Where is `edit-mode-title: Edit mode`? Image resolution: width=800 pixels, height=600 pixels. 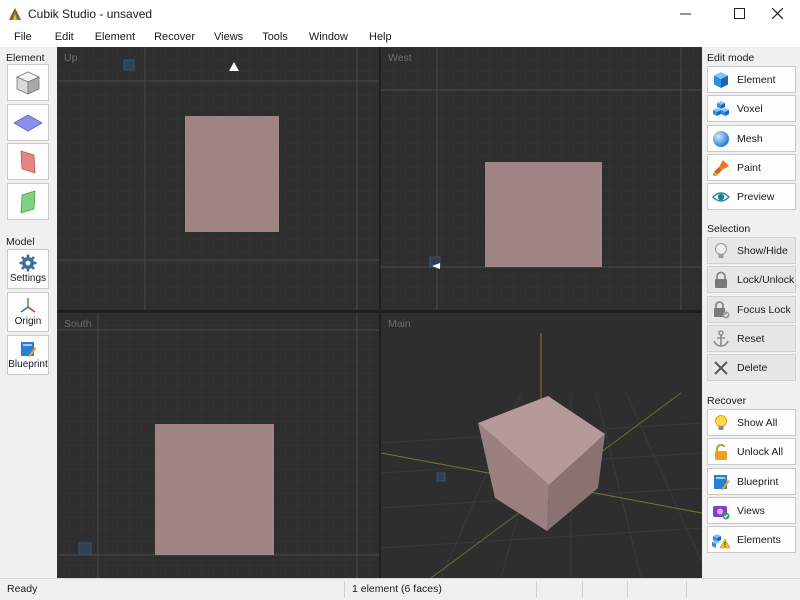
edit-mode-title: Edit mode is located at coordinates (731, 58).